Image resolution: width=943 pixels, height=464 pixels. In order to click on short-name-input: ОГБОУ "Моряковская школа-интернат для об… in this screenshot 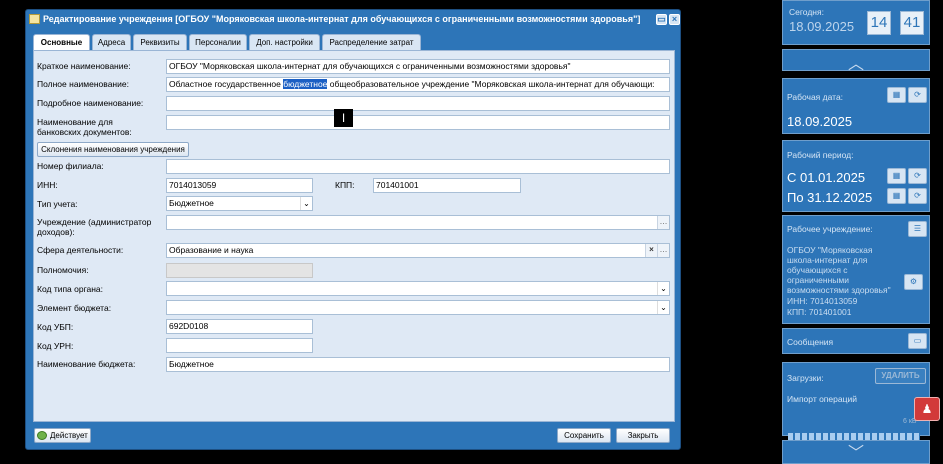, I will do `click(418, 66)`.